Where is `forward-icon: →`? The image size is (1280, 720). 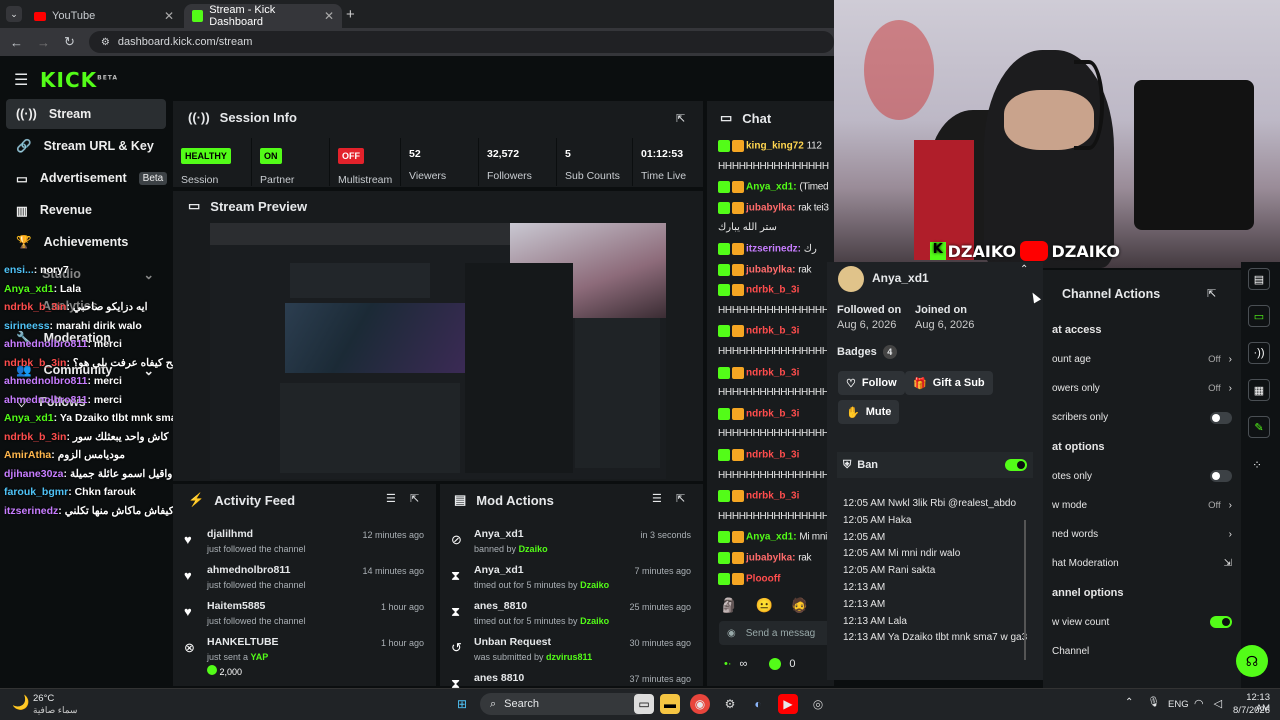 forward-icon: → is located at coordinates (43, 42).